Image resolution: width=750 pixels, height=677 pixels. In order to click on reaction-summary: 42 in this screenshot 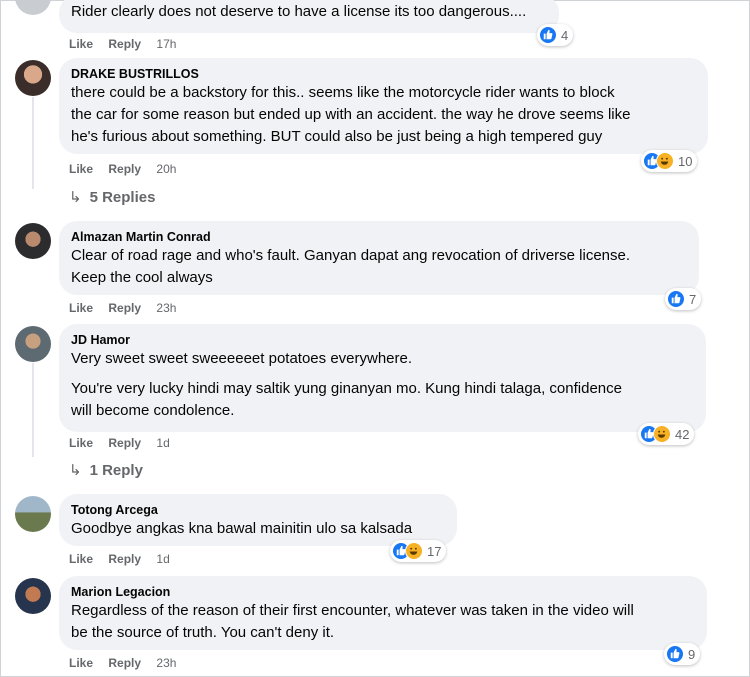, I will do `click(666, 434)`.